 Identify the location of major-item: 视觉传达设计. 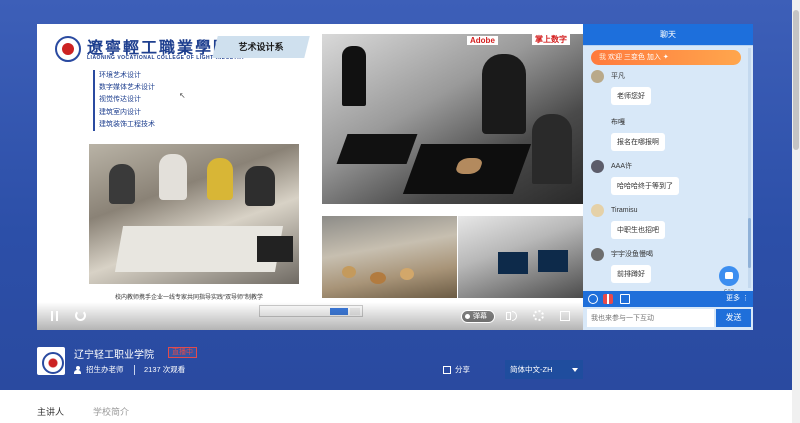
(120, 100).